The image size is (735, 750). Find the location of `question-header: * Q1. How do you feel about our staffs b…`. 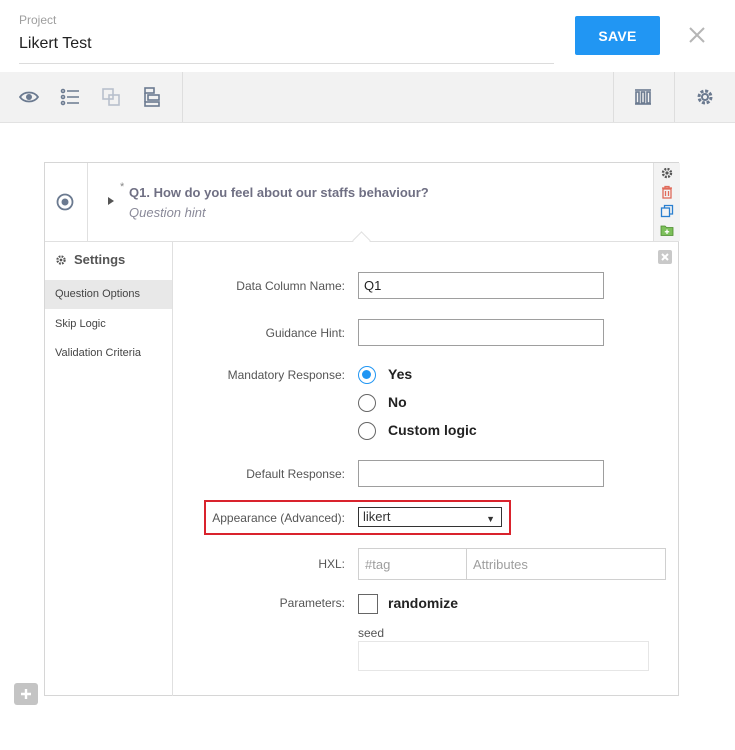

question-header: * Q1. How do you feel about our staffs b… is located at coordinates (362, 202).